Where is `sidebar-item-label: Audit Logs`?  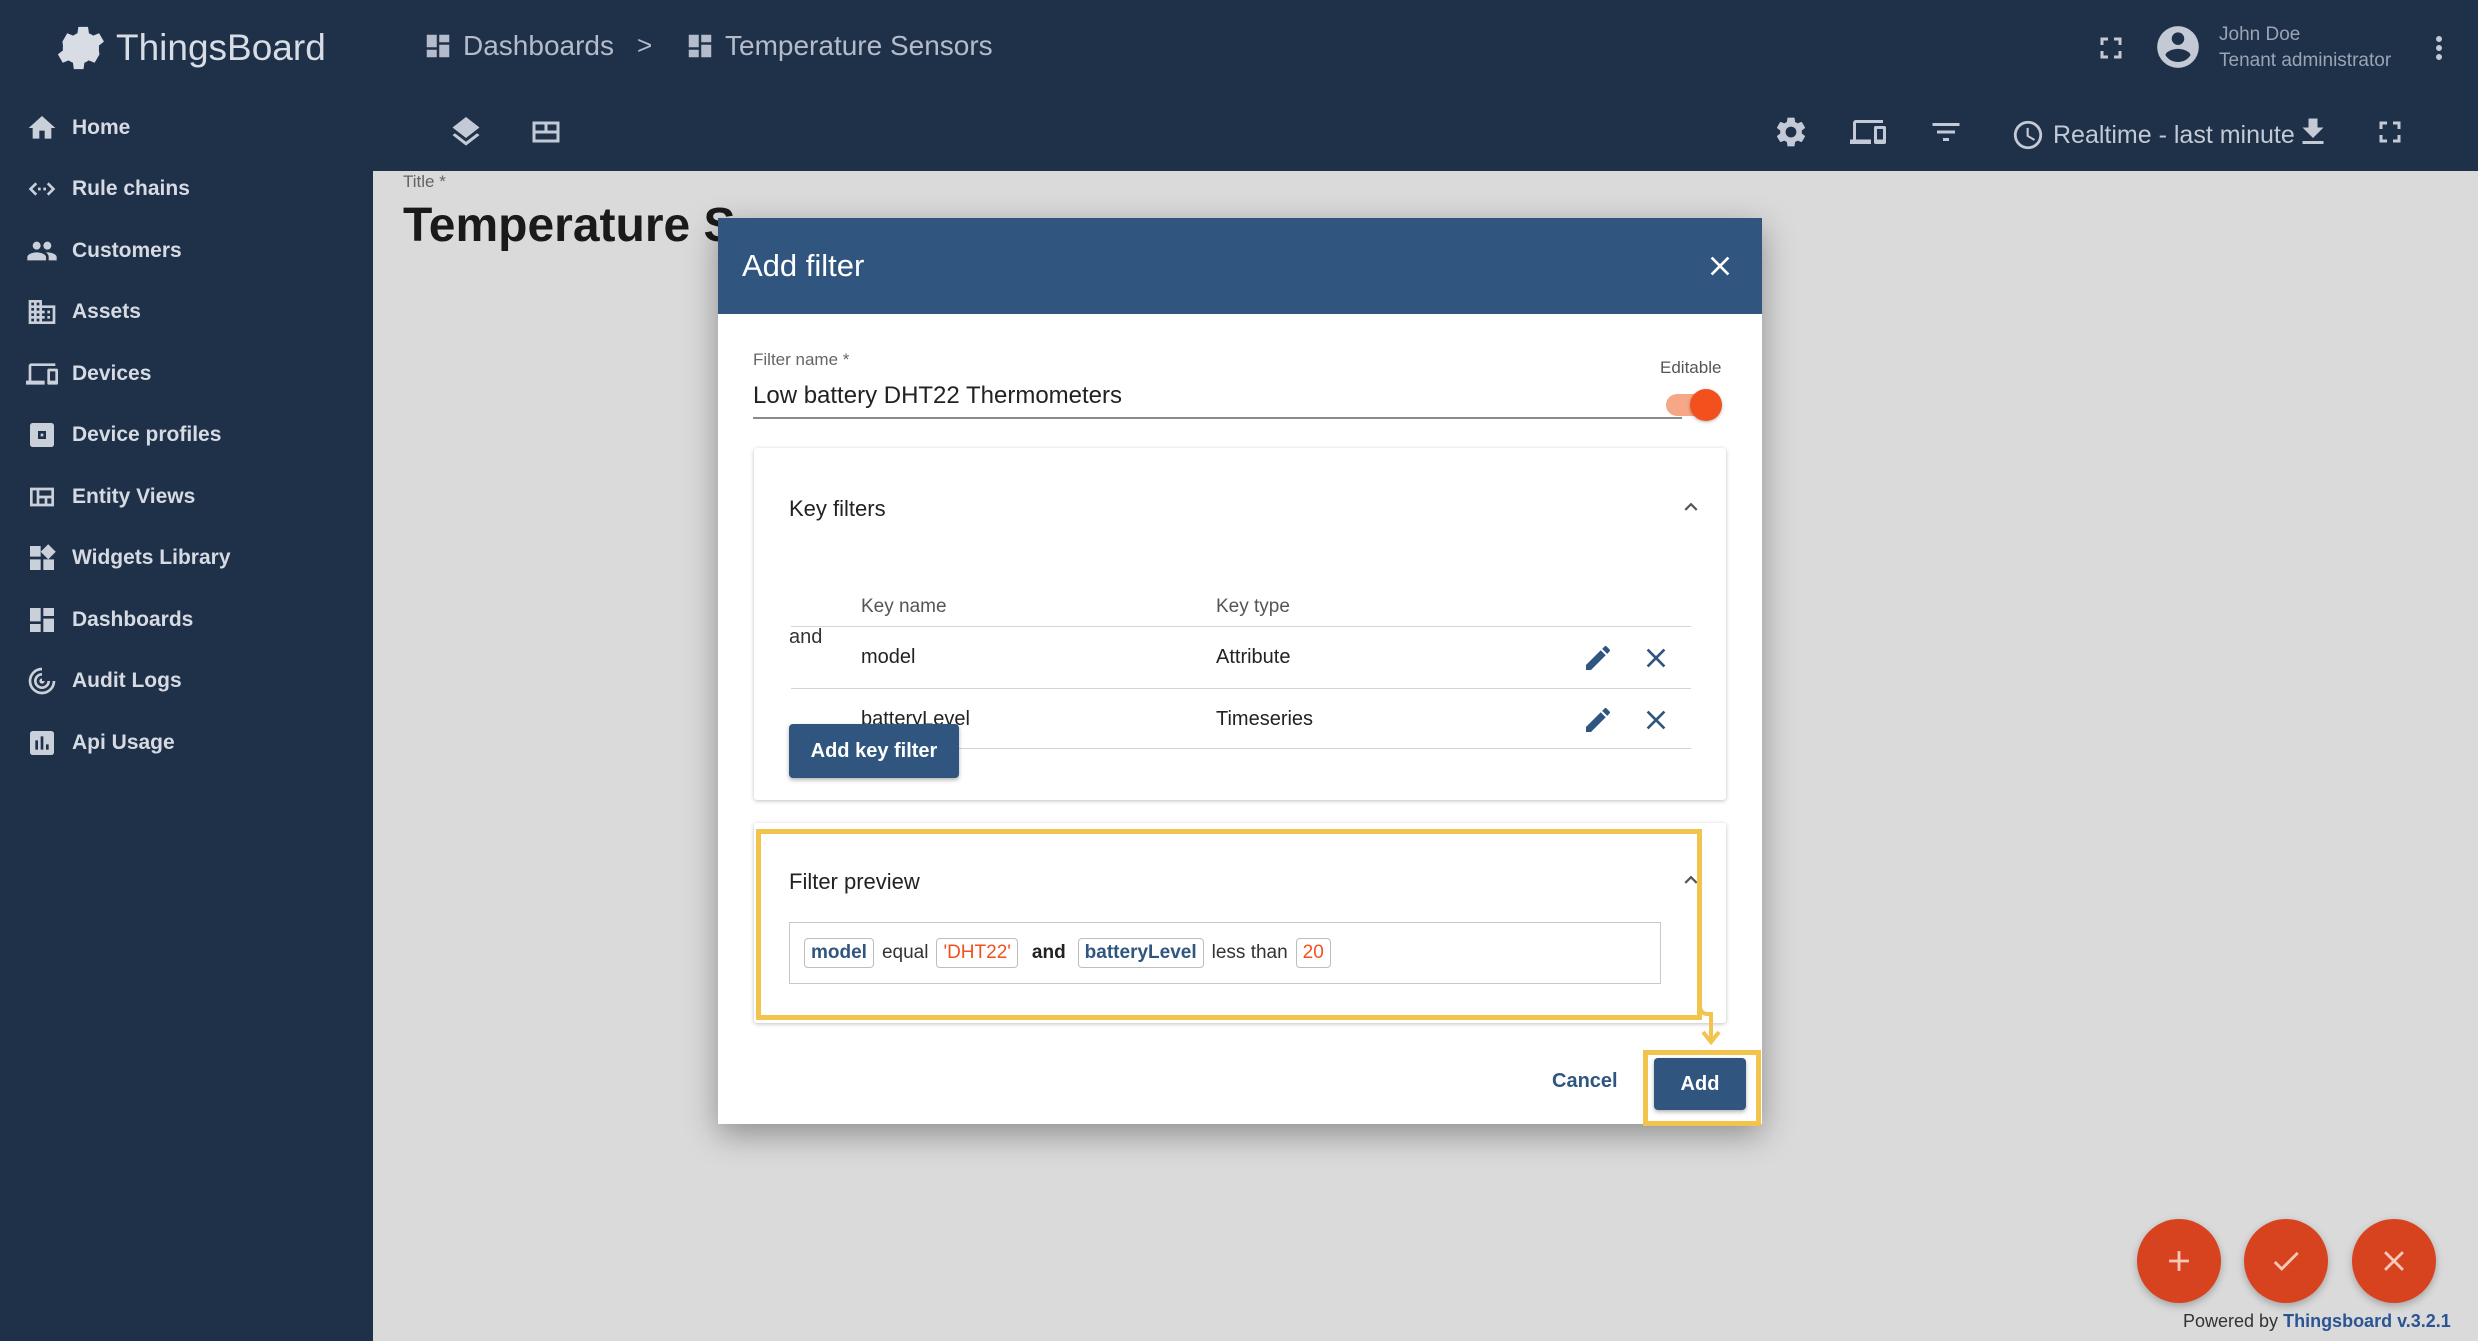
sidebar-item-label: Audit Logs is located at coordinates (127, 681).